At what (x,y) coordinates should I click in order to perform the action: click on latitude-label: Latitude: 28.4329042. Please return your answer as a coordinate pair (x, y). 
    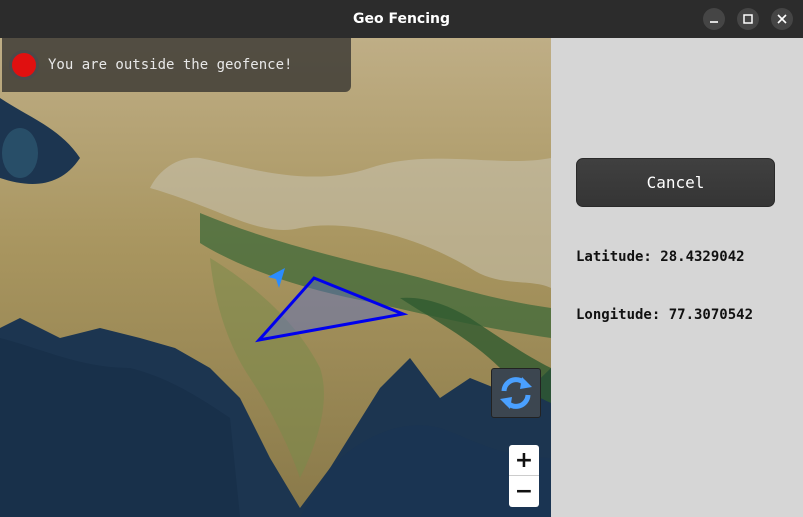
    Looking at the image, I should click on (660, 257).